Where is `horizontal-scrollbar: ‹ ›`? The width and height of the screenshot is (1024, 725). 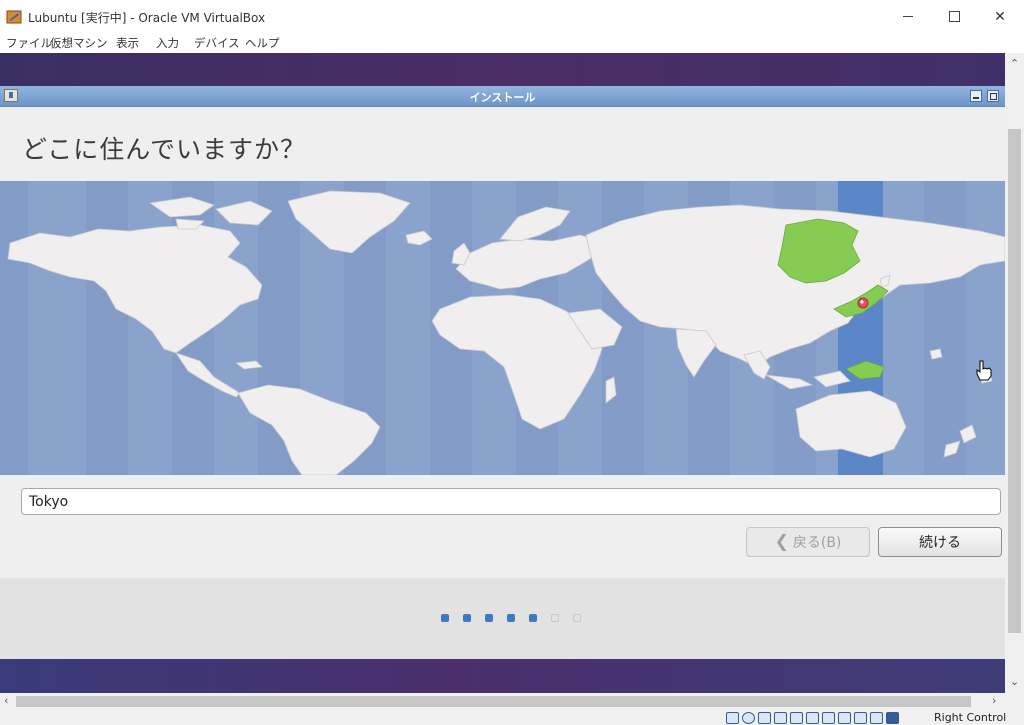 horizontal-scrollbar: ‹ › is located at coordinates (502, 701).